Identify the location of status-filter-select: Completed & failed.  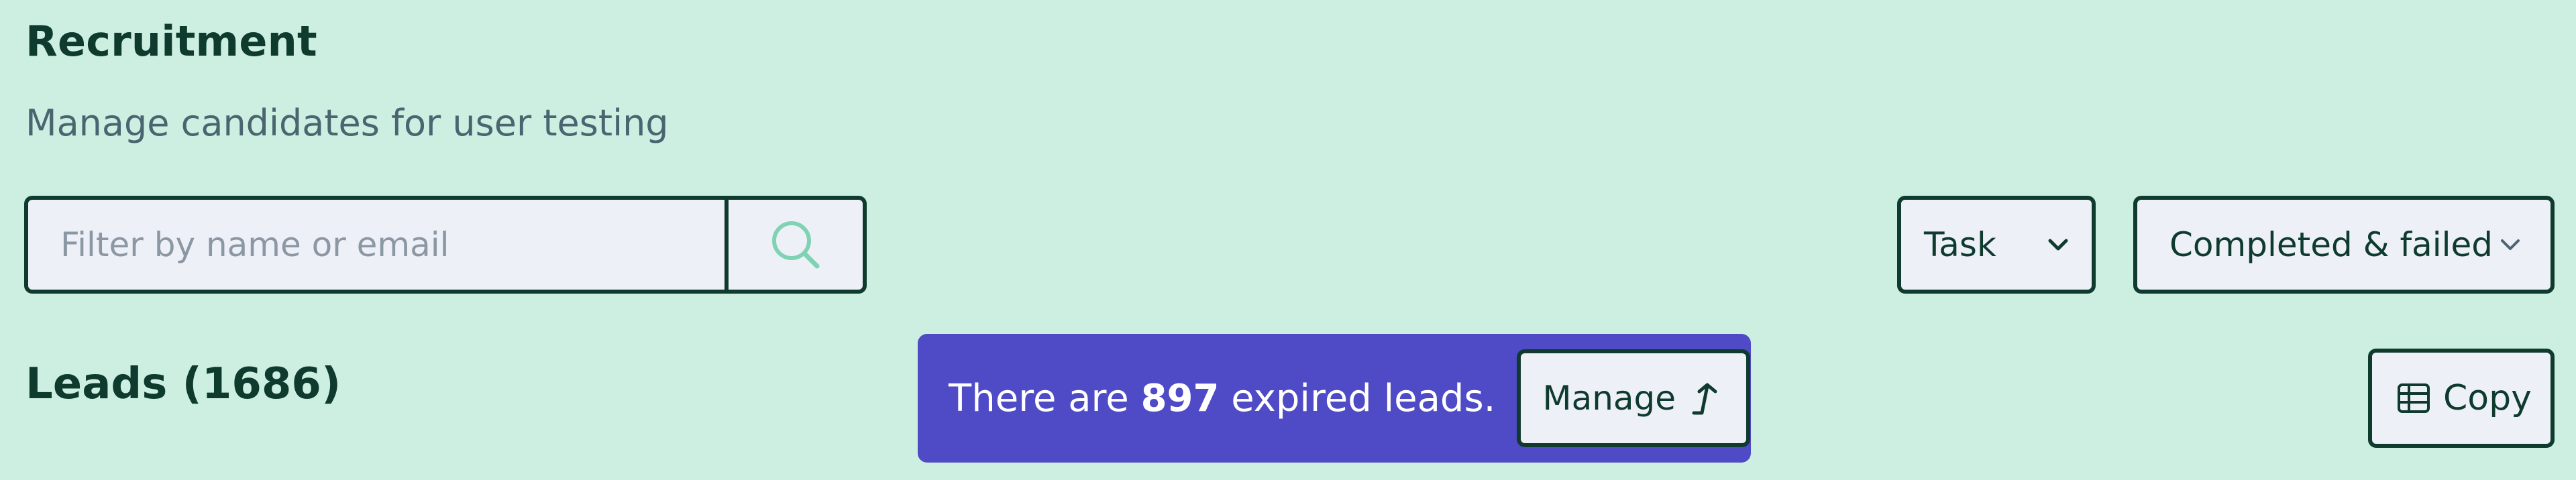
(2344, 245).